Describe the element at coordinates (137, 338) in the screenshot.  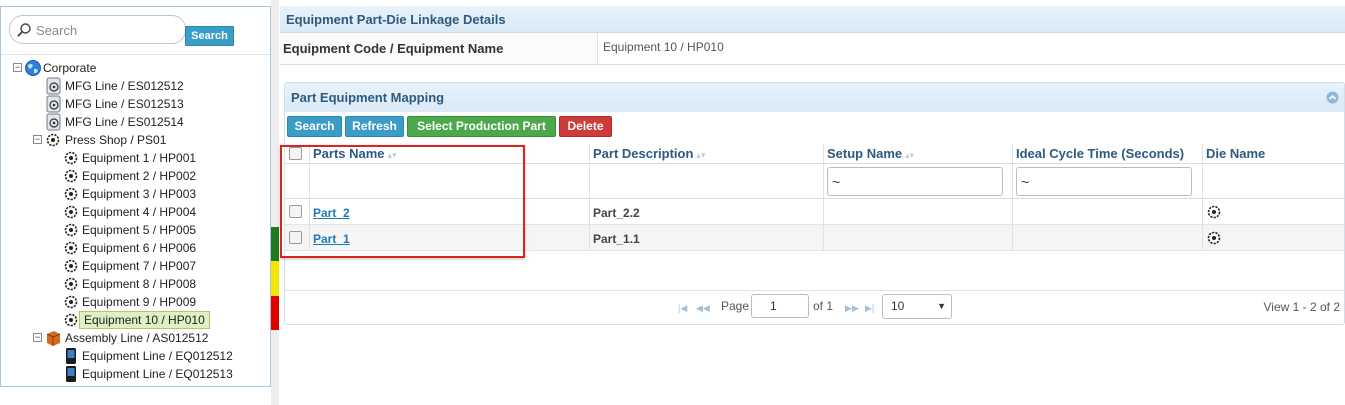
I see `tree-node-label: Assembly Line / AS012512` at that location.